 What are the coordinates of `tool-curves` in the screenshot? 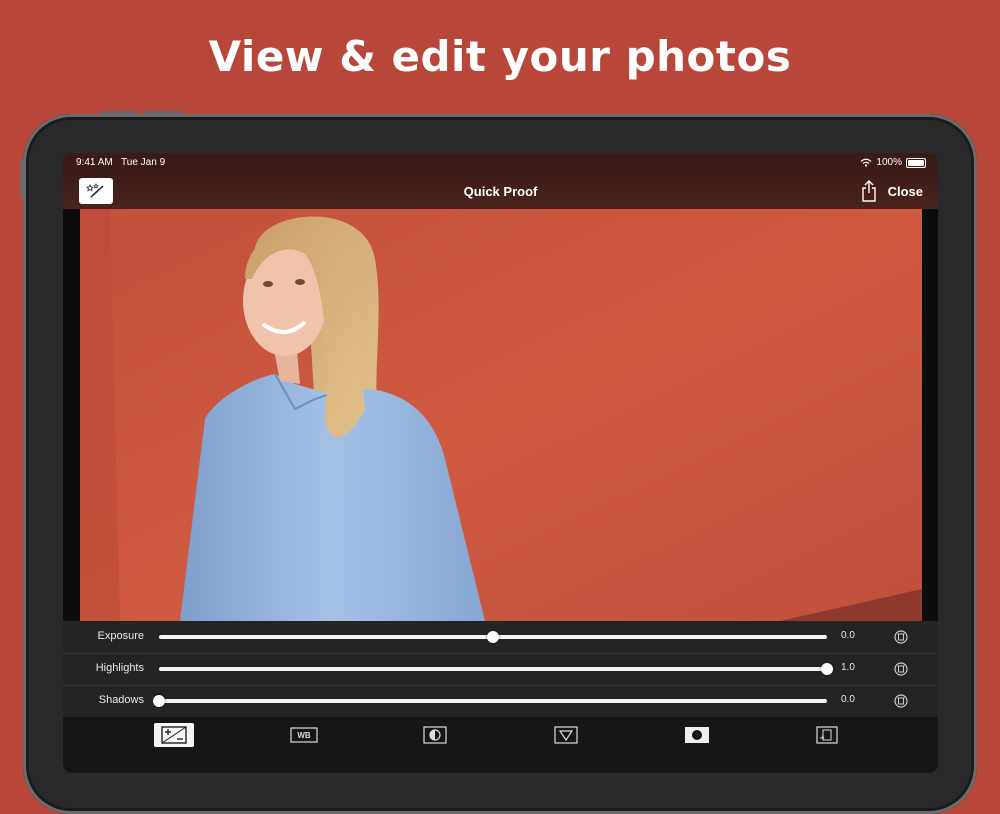 It's located at (566, 735).